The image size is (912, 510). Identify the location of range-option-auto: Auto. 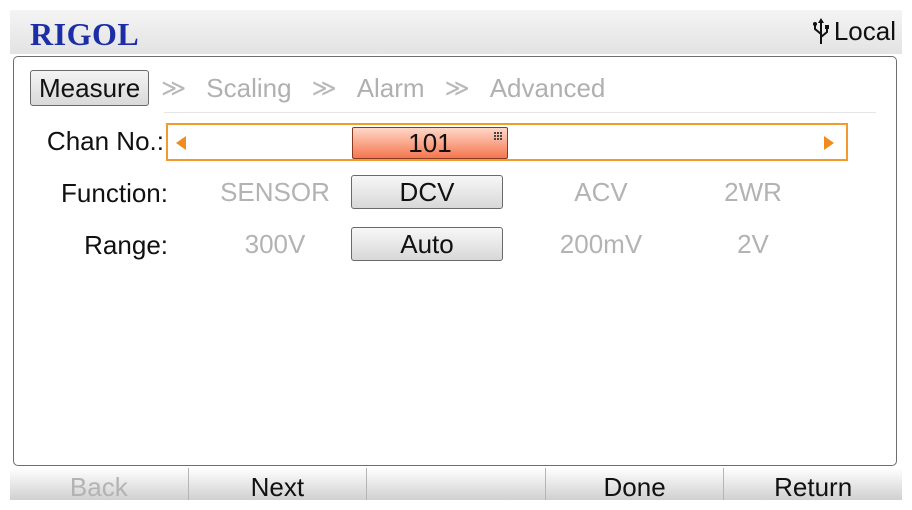
(427, 244).